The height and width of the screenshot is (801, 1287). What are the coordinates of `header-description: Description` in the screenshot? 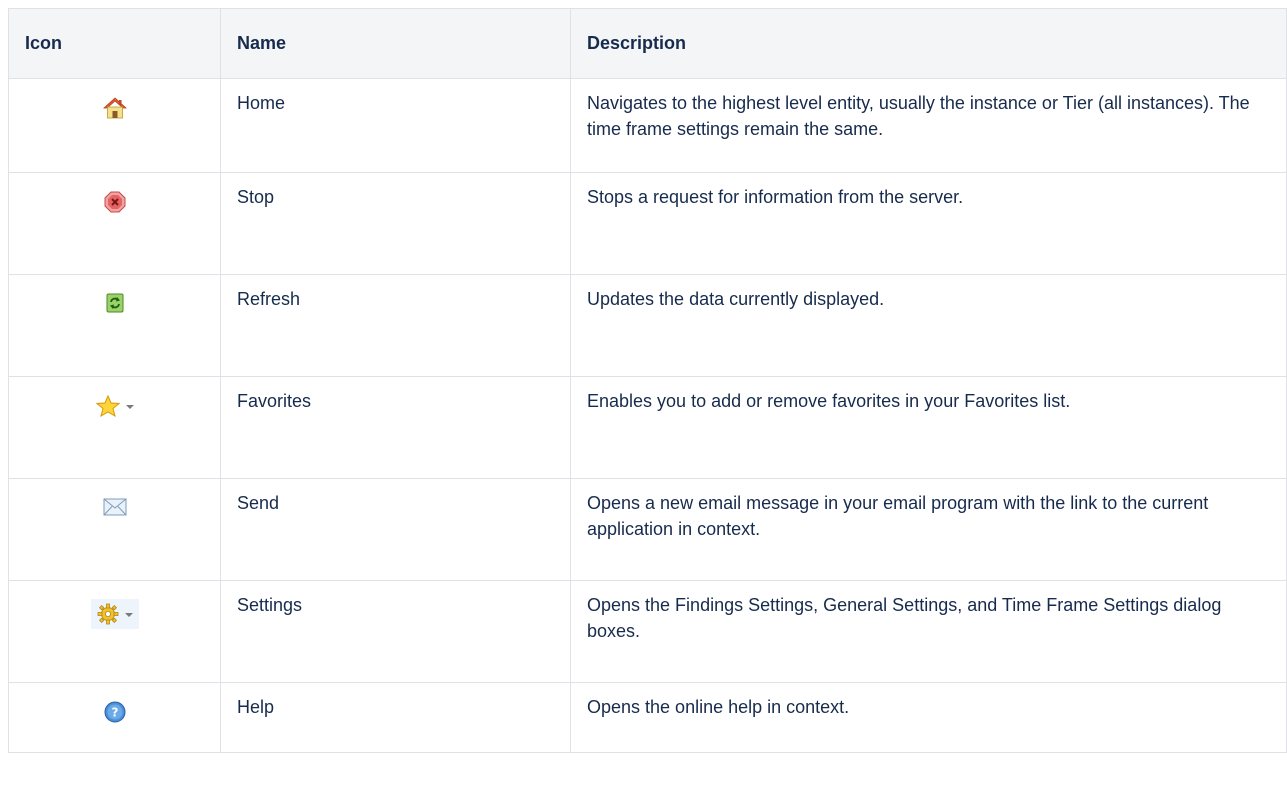 It's located at (928, 43).